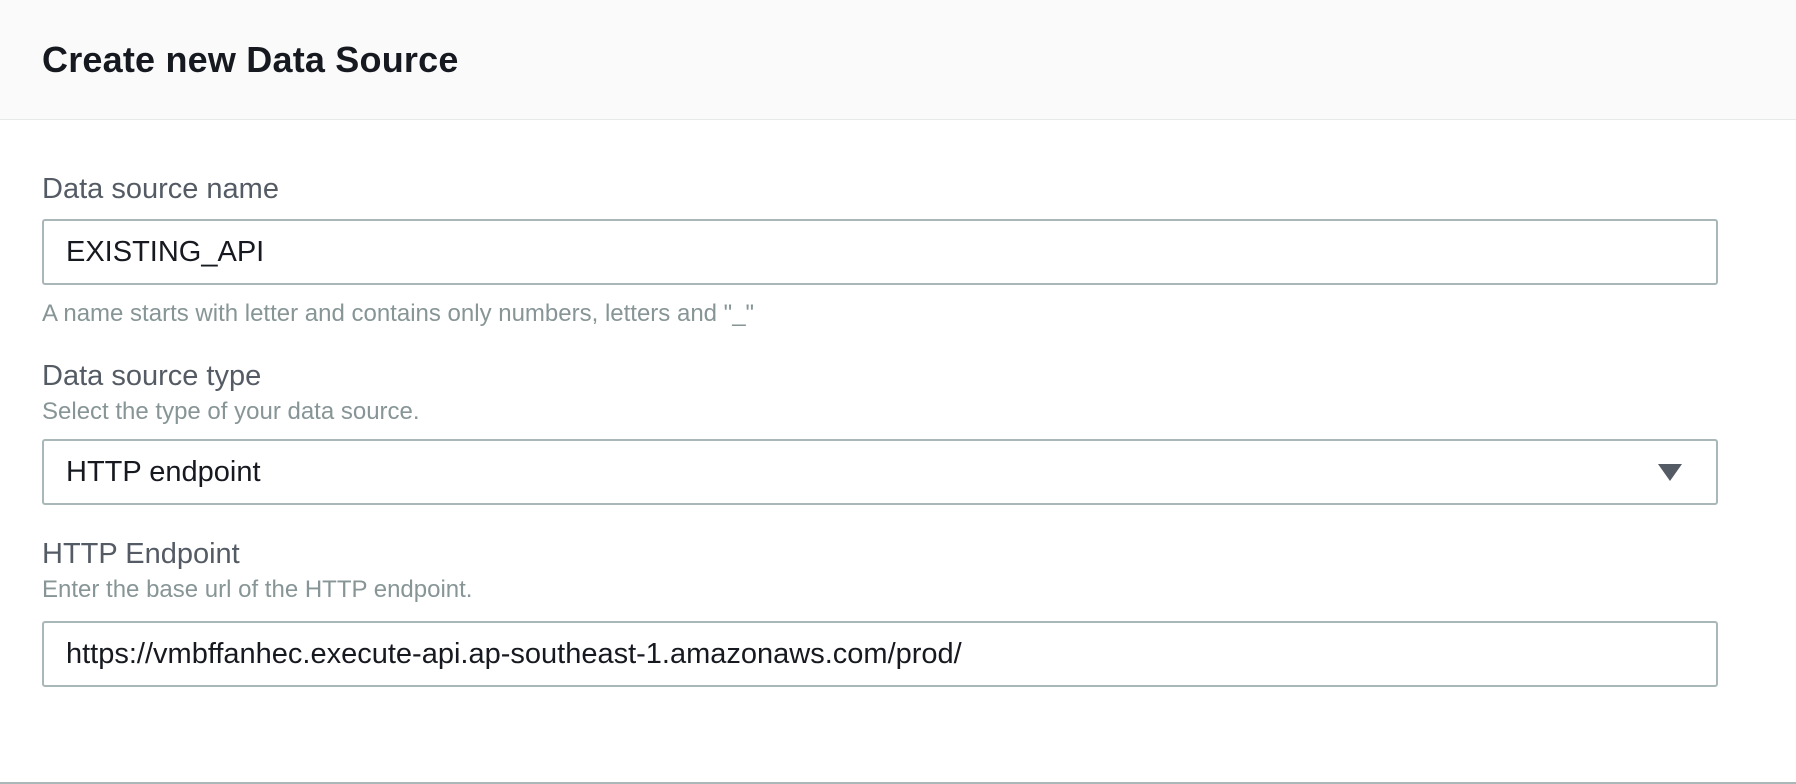 The image size is (1796, 784). What do you see at coordinates (250, 59) in the screenshot?
I see `page-title: Create new Data Source` at bounding box center [250, 59].